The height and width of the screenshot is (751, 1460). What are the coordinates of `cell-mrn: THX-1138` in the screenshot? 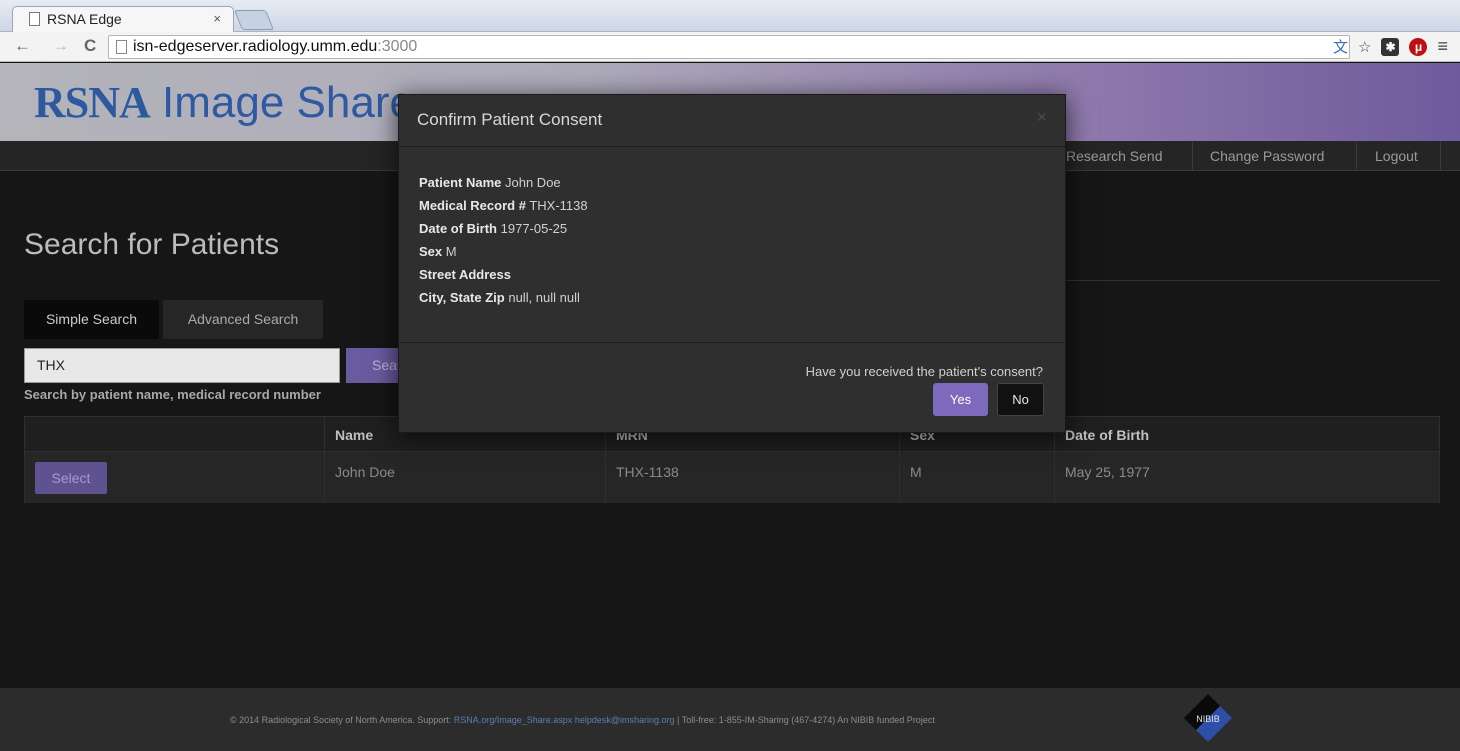 It's located at (753, 477).